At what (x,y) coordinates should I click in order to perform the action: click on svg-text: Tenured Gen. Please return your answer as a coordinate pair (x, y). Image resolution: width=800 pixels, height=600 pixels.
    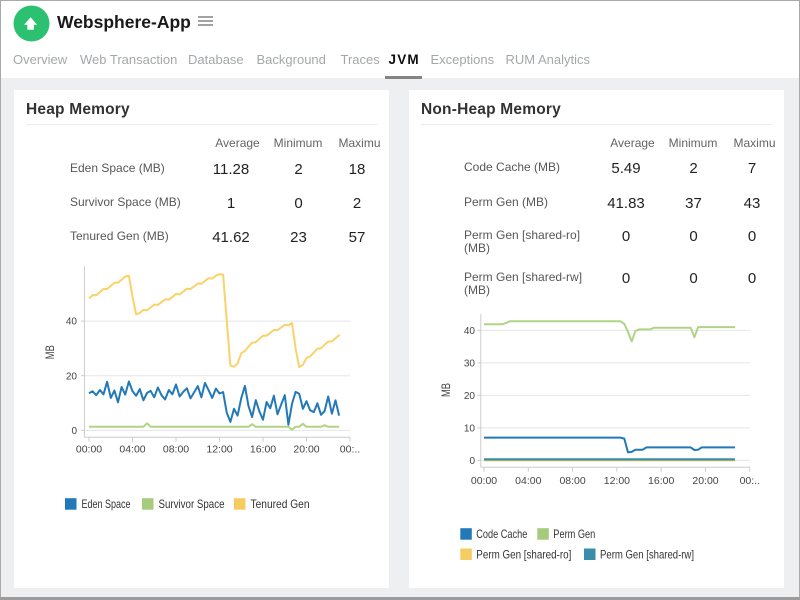
    Looking at the image, I should click on (280, 504).